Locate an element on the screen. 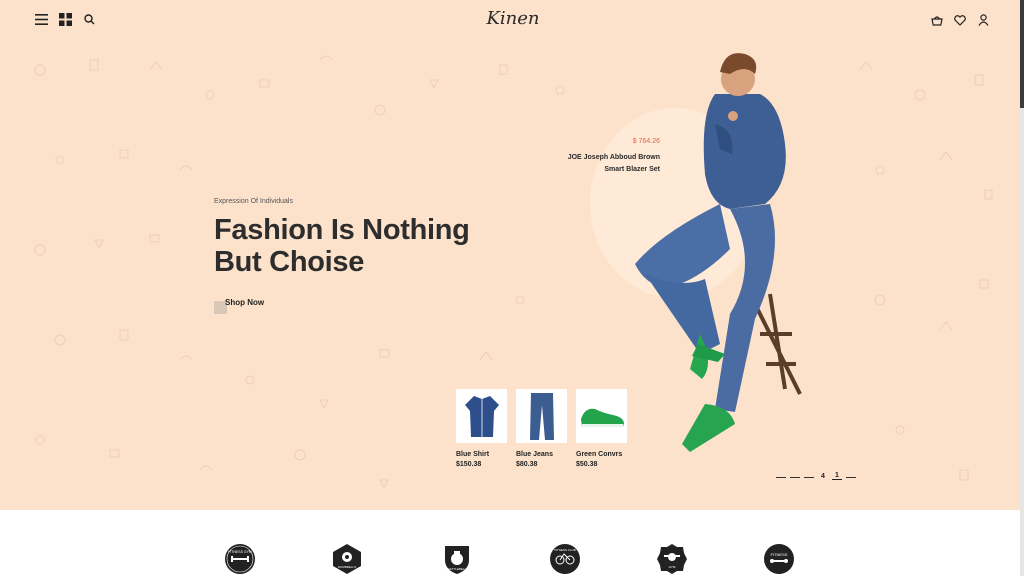 Image resolution: width=1024 pixels, height=576 pixels. brand-logo: KETTLEBELL is located at coordinates (457, 559).